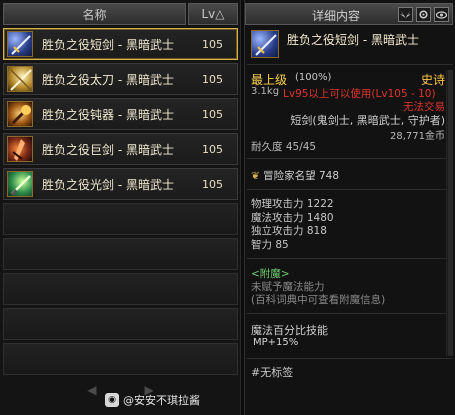  Describe the element at coordinates (405, 14) in the screenshot. I see `wings-icon` at that location.